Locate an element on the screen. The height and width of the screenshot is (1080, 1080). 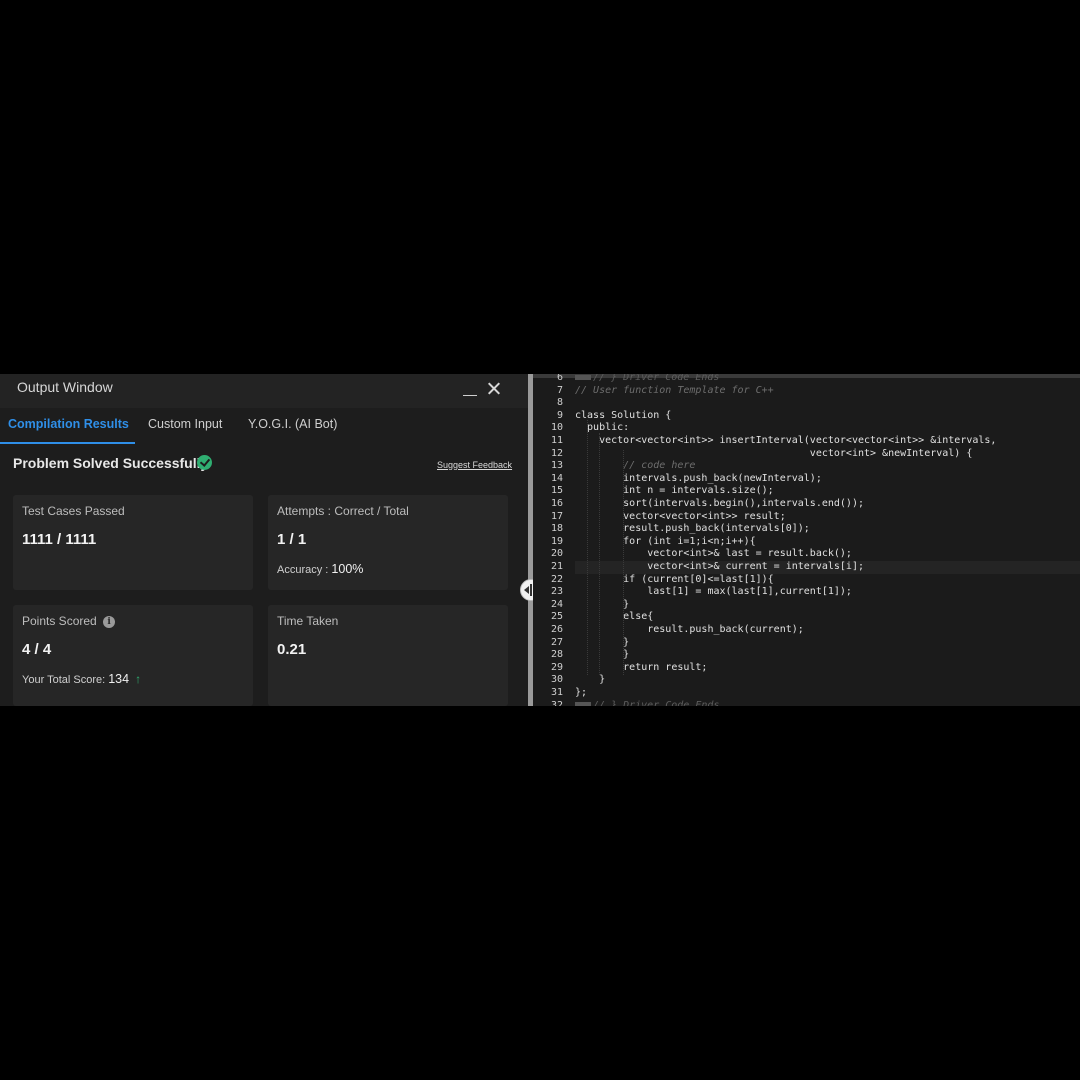
code-line: result.push_back(intervals[0]); is located at coordinates (692, 529).